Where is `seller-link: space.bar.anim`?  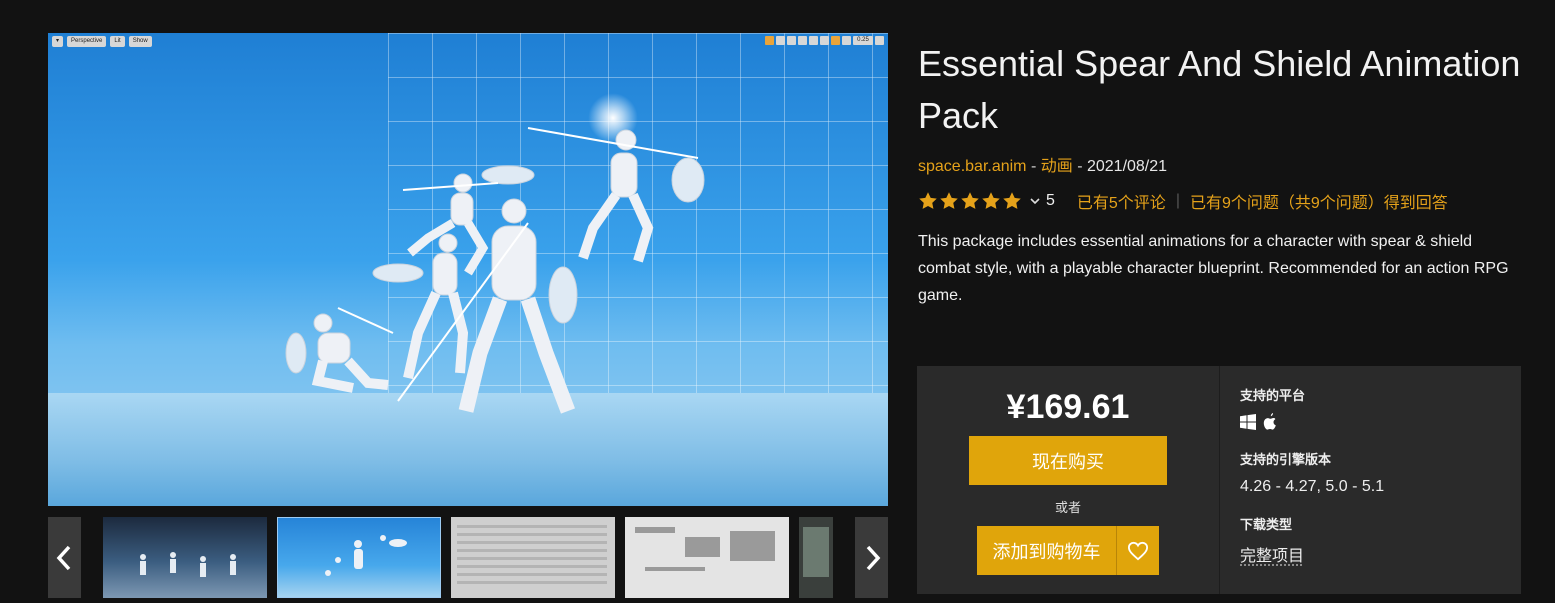
seller-link: space.bar.anim is located at coordinates (972, 166).